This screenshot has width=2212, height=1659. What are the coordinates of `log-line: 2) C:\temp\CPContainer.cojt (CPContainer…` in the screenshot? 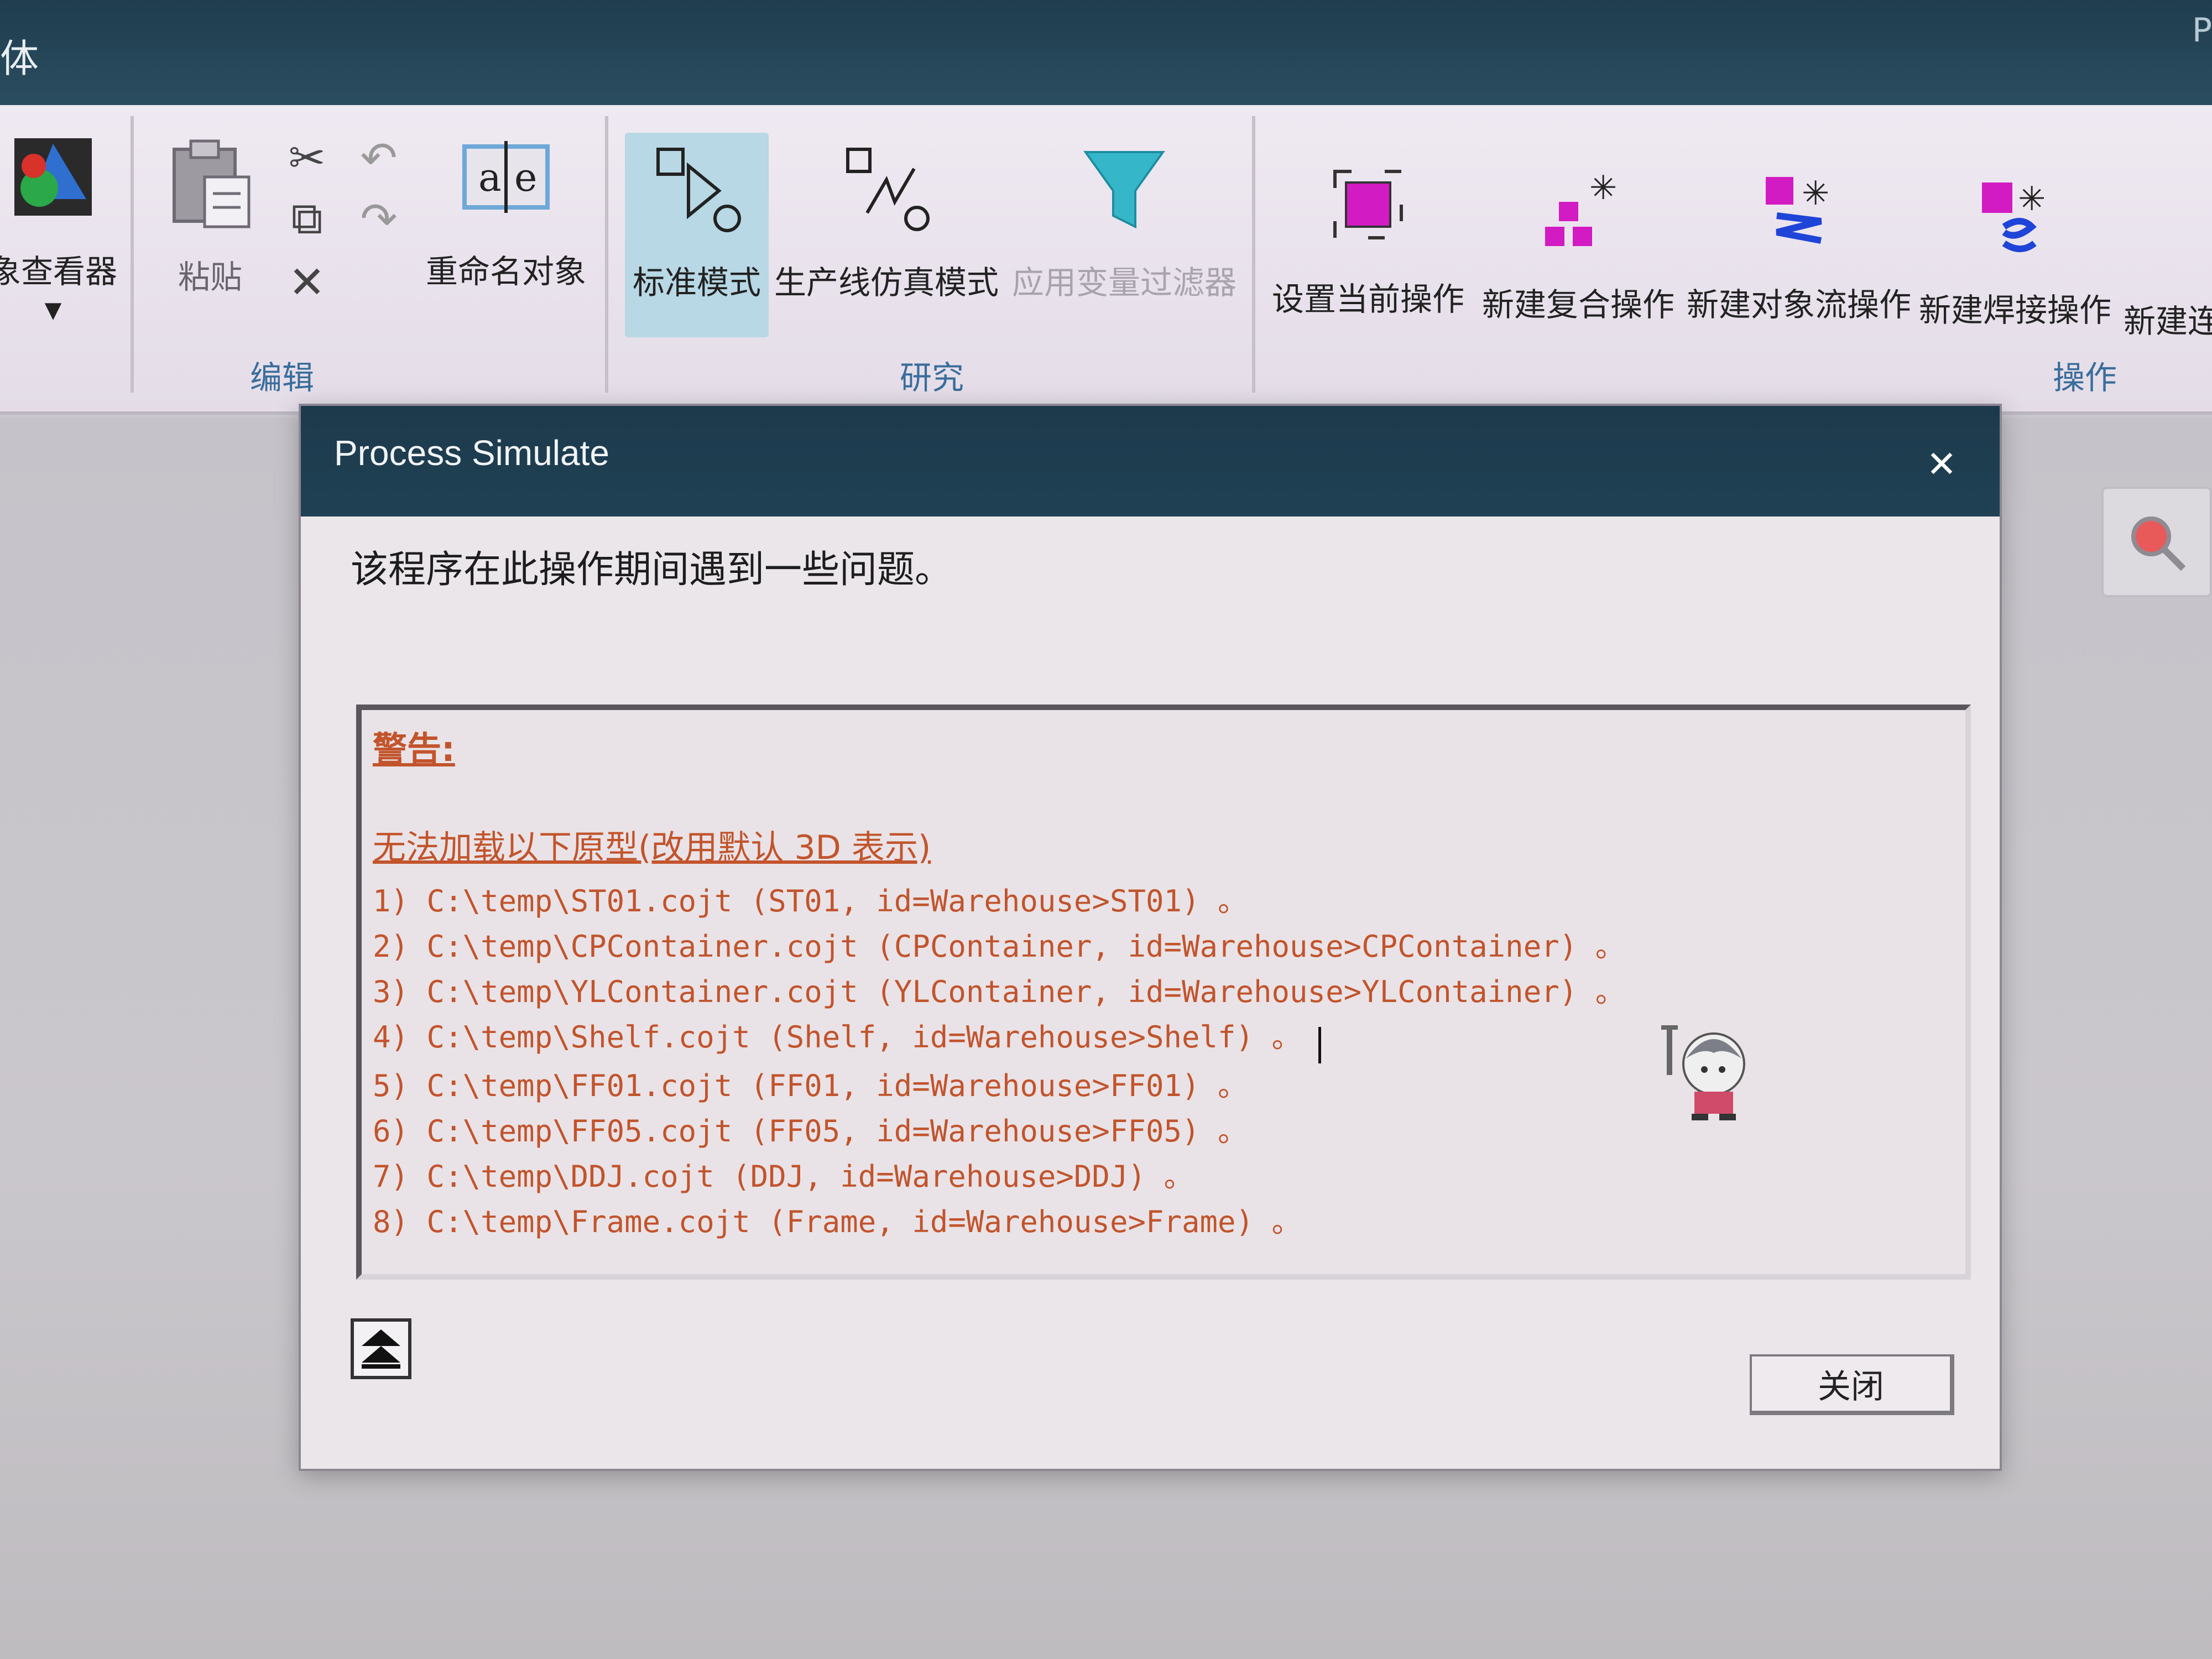 It's located at (999, 947).